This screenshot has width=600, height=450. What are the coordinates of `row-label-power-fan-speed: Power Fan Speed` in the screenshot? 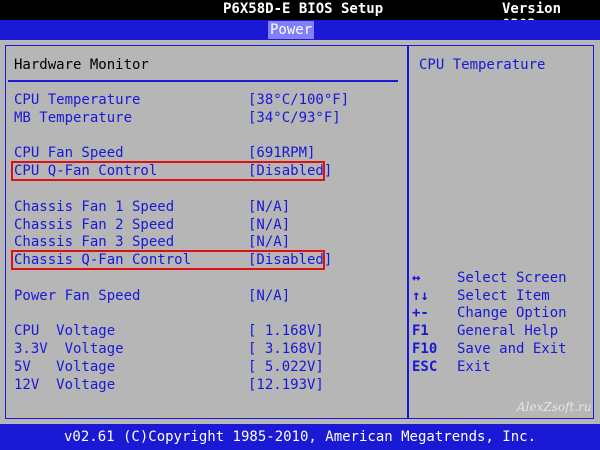 It's located at (77, 296).